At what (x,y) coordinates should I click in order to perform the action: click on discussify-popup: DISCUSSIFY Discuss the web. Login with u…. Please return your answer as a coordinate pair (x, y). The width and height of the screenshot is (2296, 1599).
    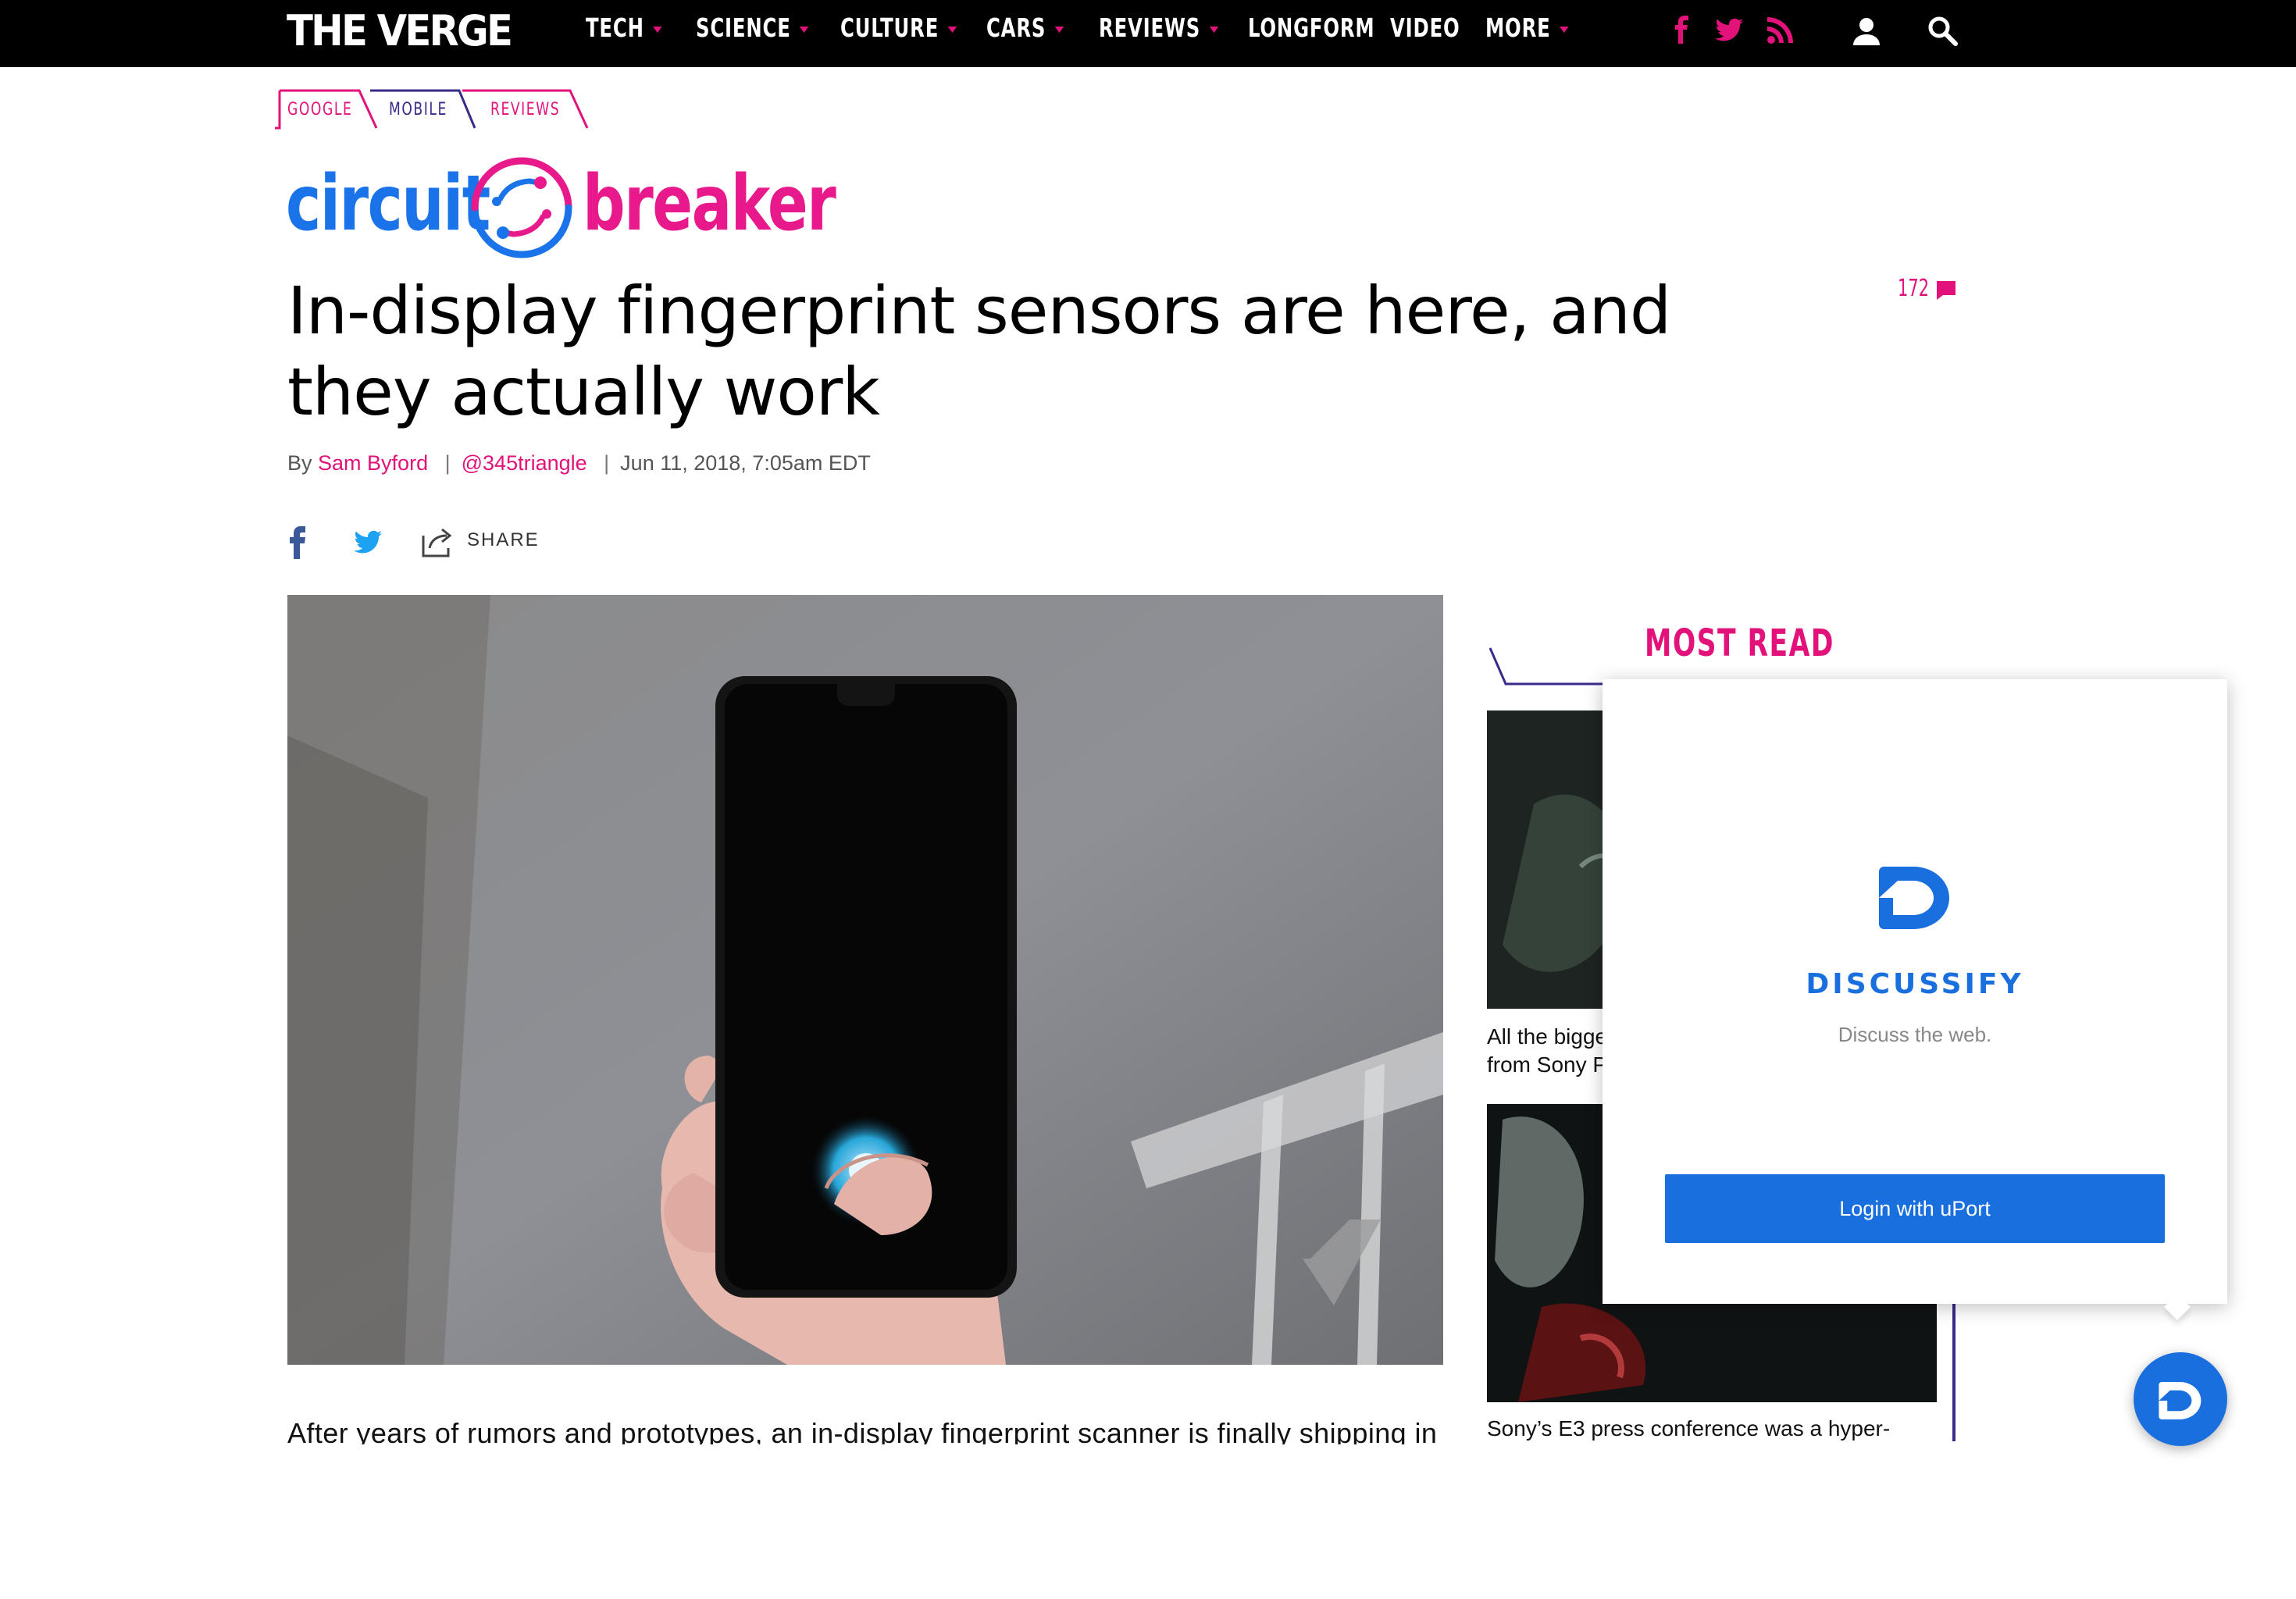
    Looking at the image, I should click on (1915, 991).